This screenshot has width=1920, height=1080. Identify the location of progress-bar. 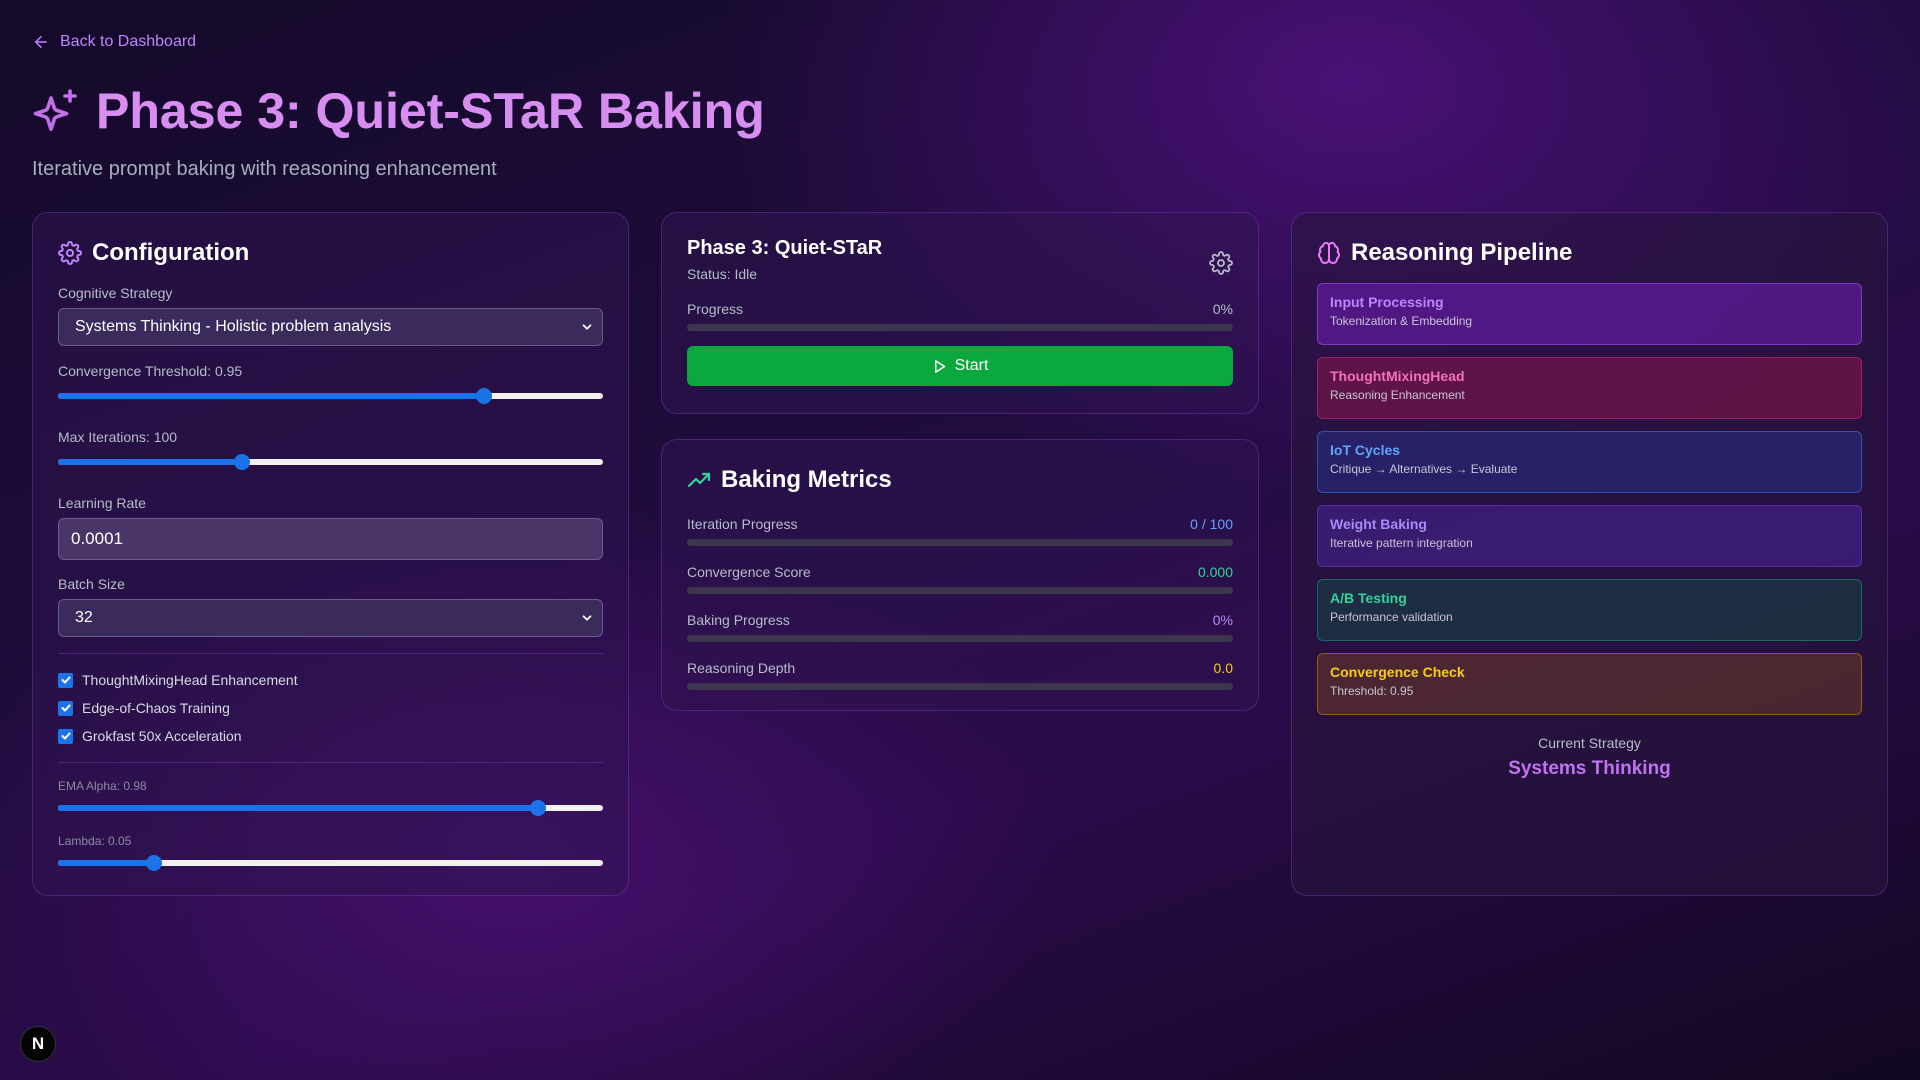
(960, 327).